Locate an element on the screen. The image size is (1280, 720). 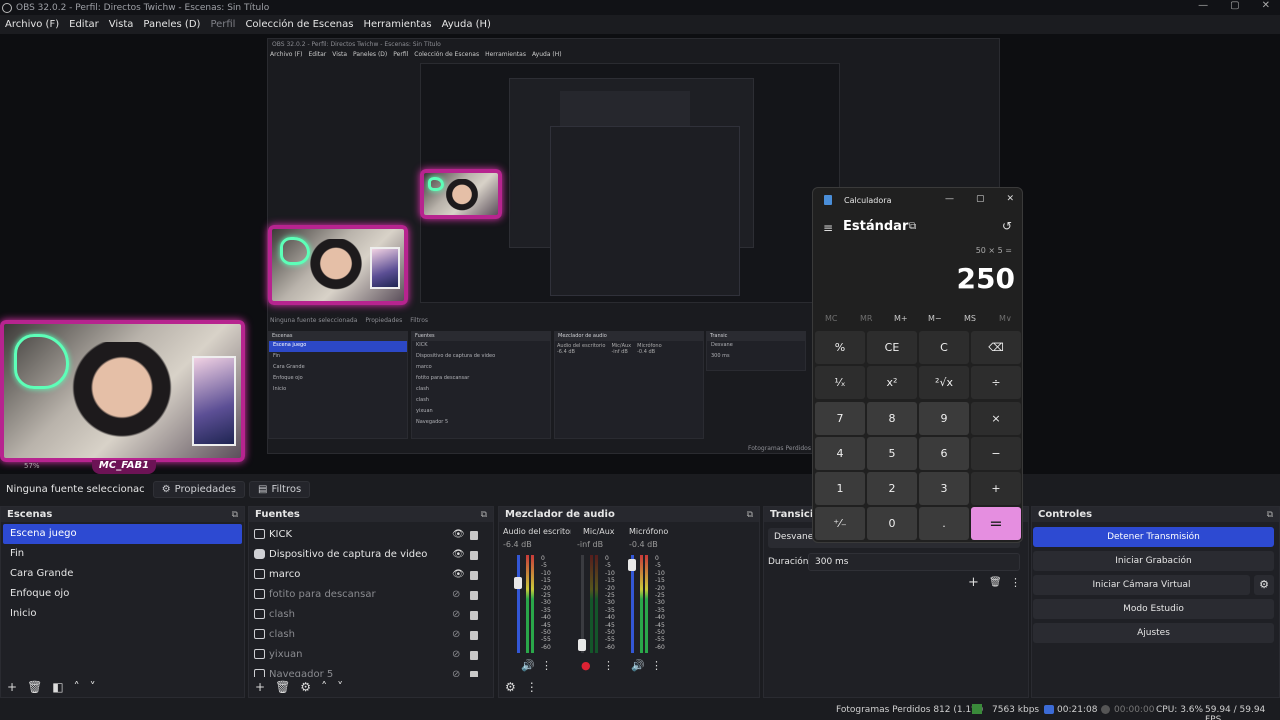
scene-item: Fin is located at coordinates (122, 554).